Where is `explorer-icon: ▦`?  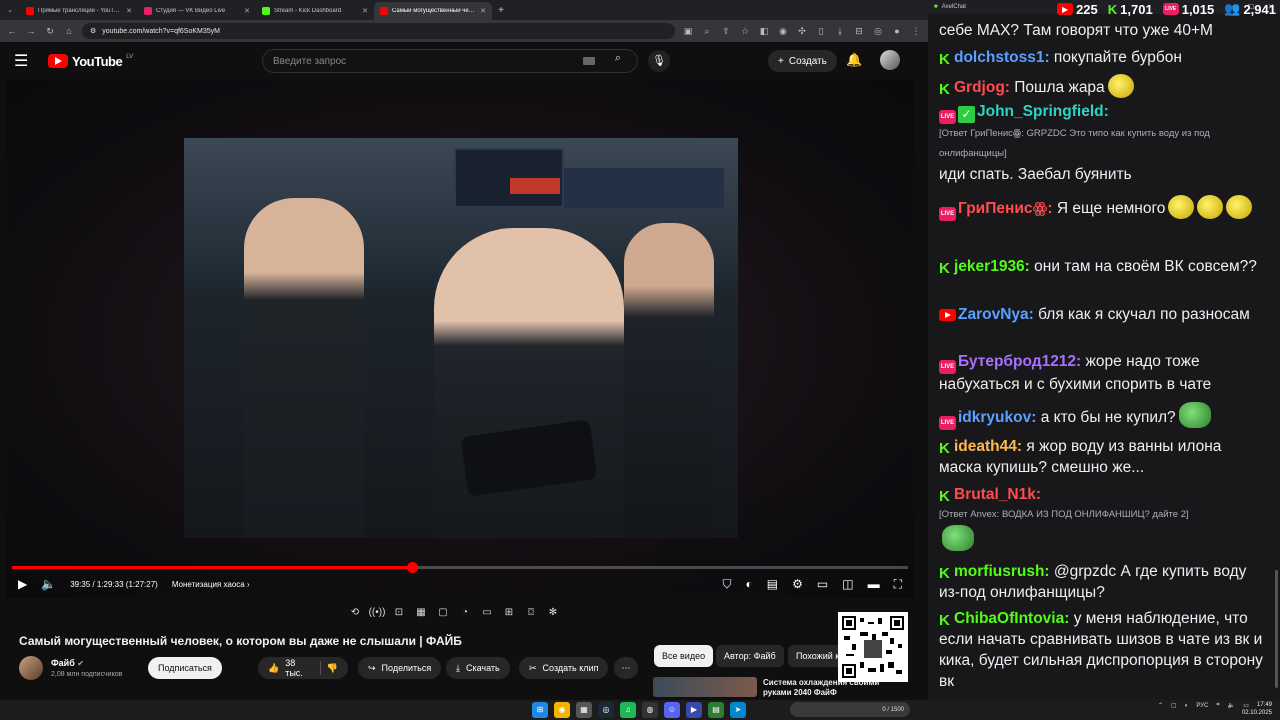
explorer-icon: ▦ is located at coordinates (584, 710).